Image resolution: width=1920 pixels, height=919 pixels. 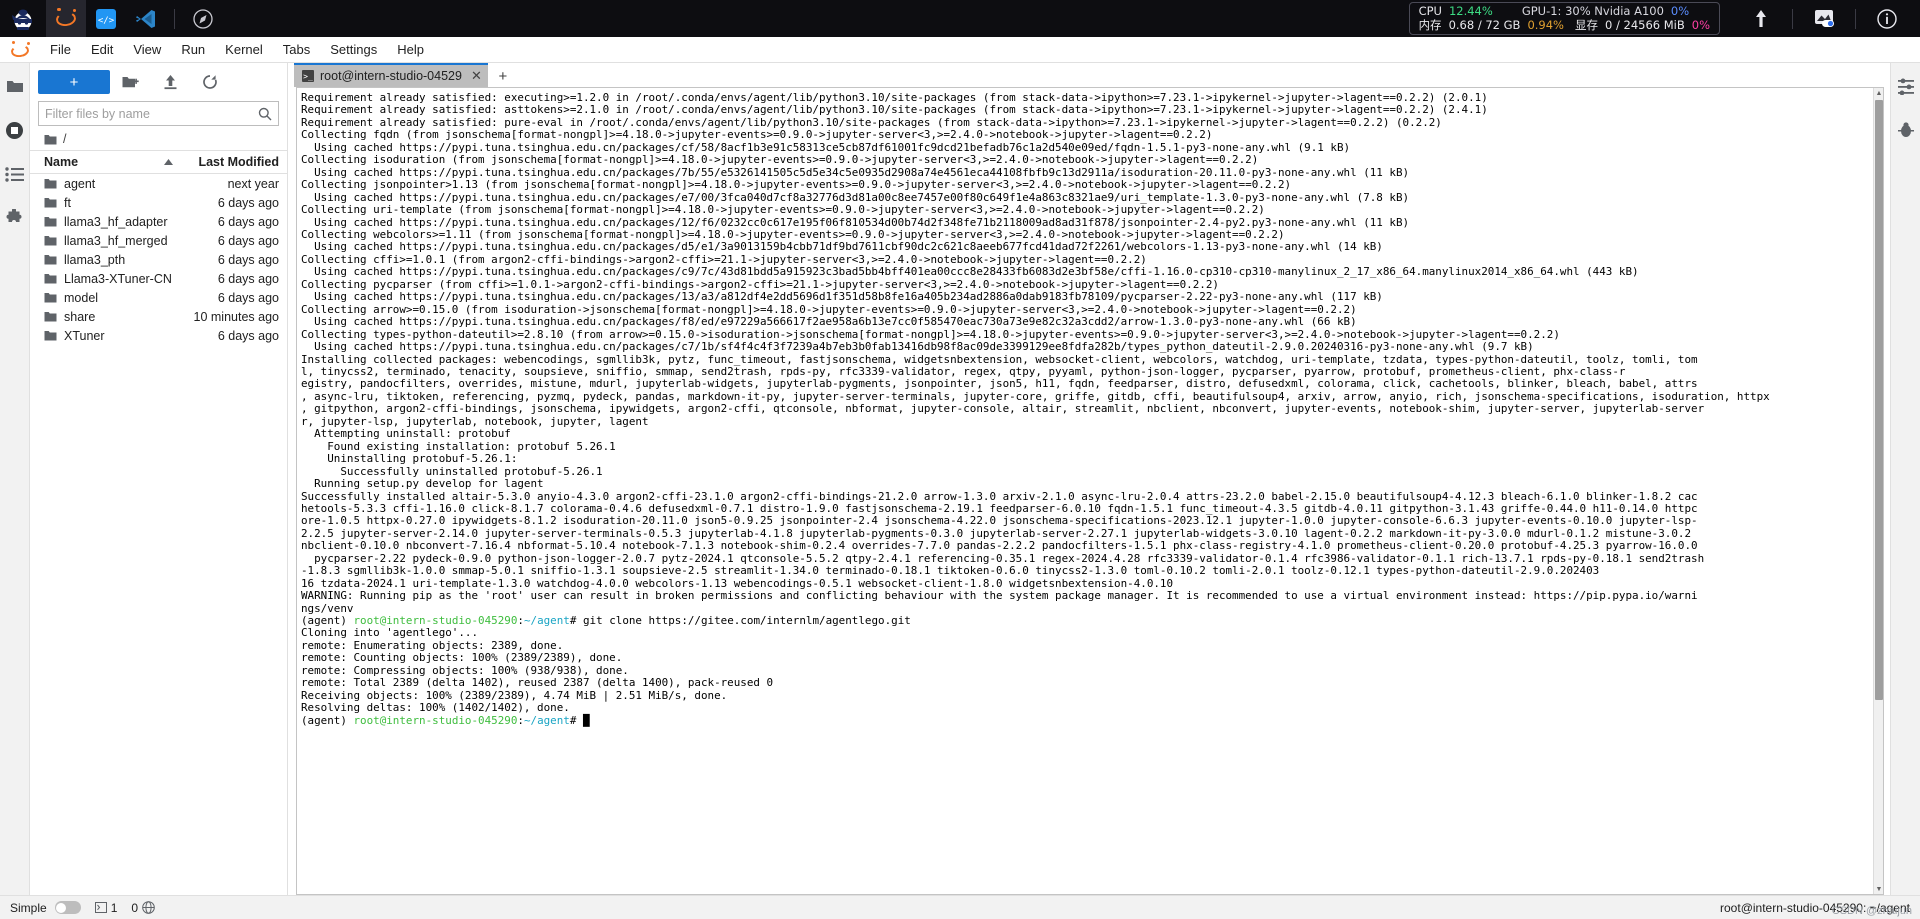 I want to click on status-mode-group: Simple, so click(x=45, y=908).